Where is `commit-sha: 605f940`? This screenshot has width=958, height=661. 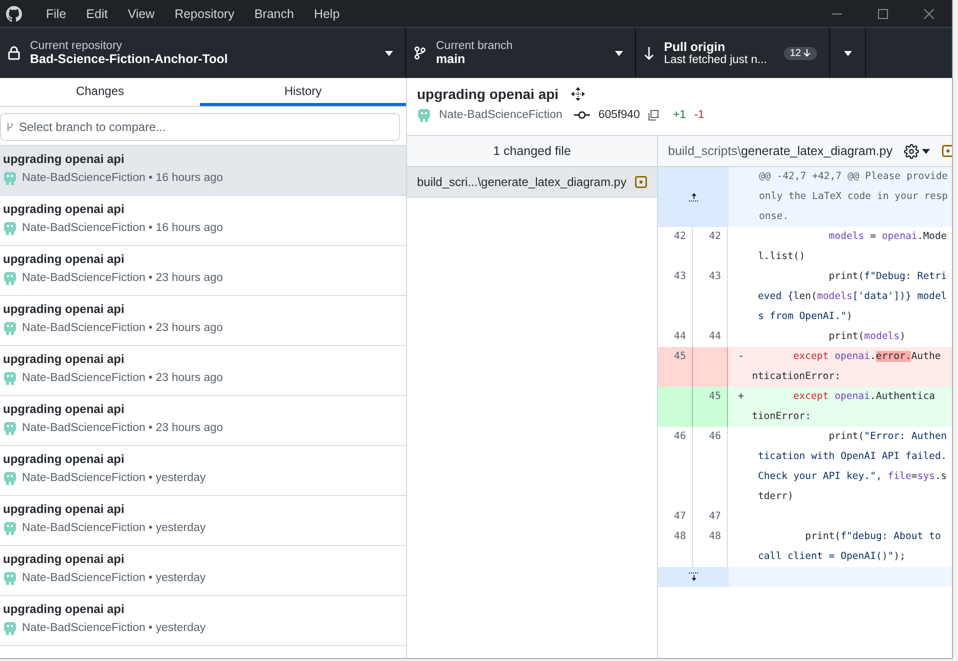
commit-sha: 605f940 is located at coordinates (619, 115).